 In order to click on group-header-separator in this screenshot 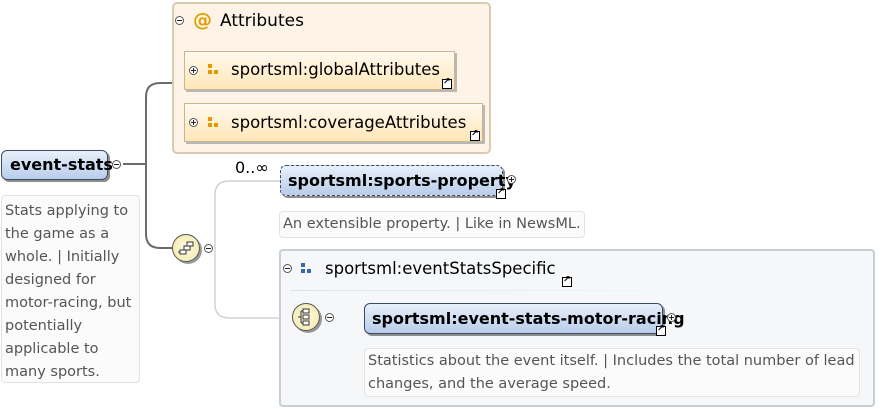, I will do `click(505, 290)`.